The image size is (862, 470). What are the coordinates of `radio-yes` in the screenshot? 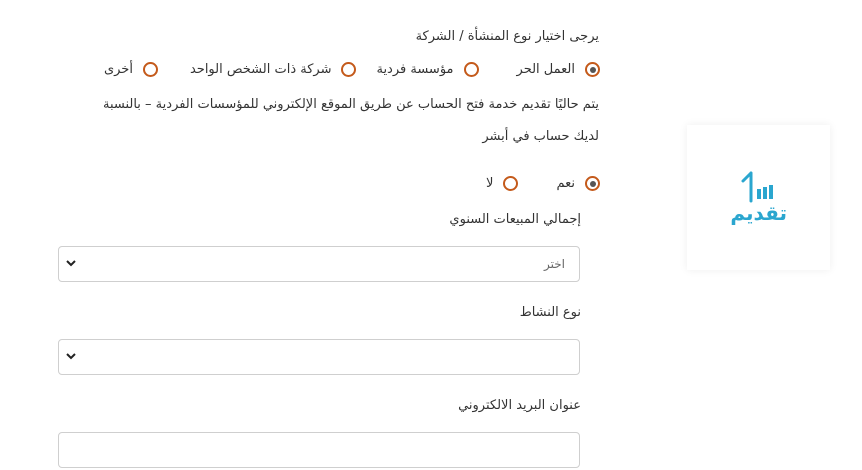 It's located at (592, 183).